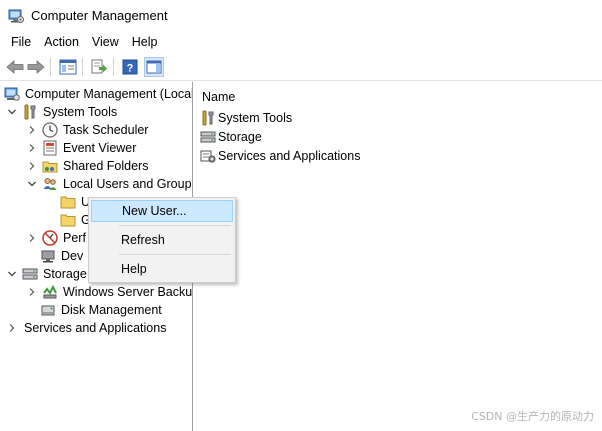 The width and height of the screenshot is (602, 431). I want to click on menu-item-refresh: Refresh, so click(162, 240).